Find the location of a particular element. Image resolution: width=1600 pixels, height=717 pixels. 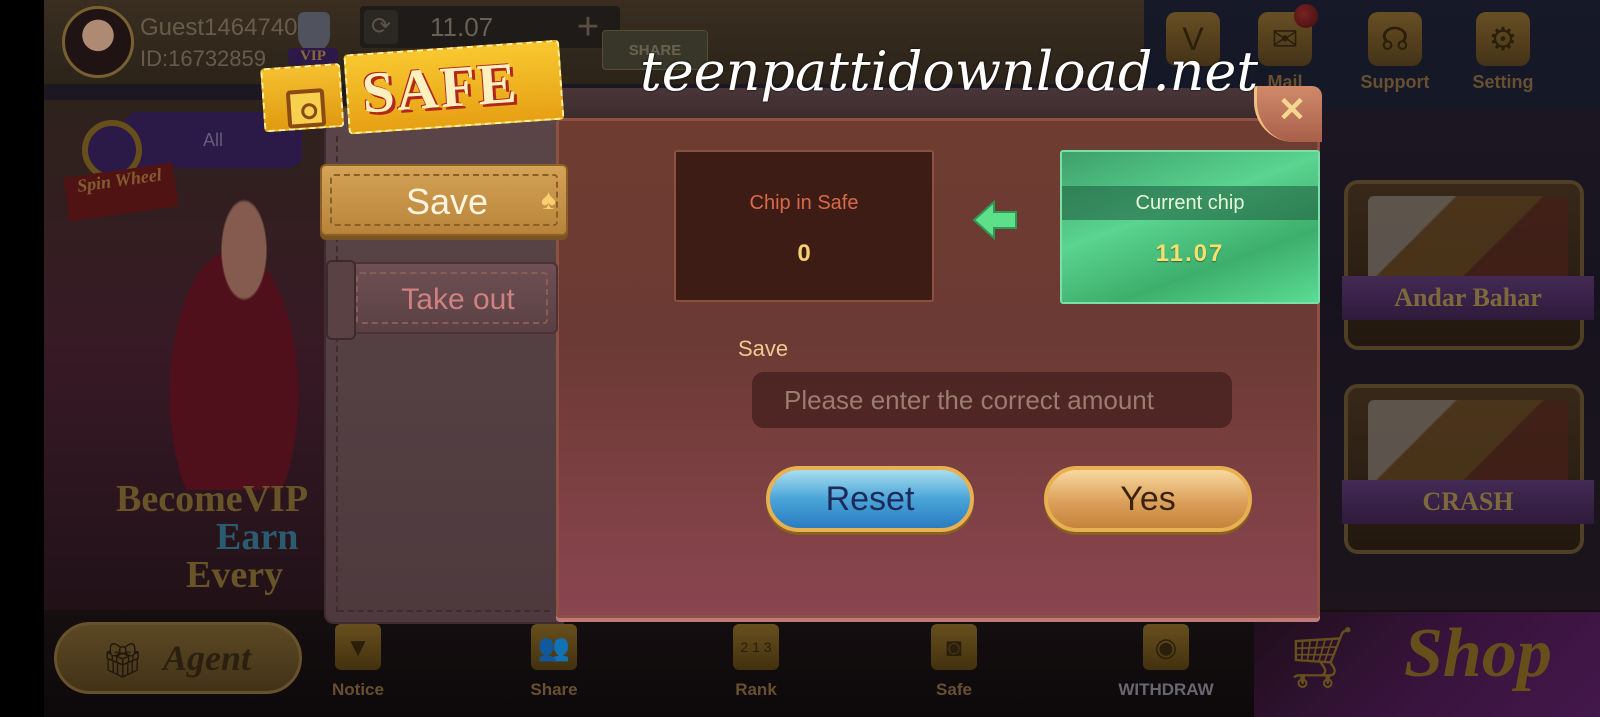

yes-button: Yes is located at coordinates (1148, 499).